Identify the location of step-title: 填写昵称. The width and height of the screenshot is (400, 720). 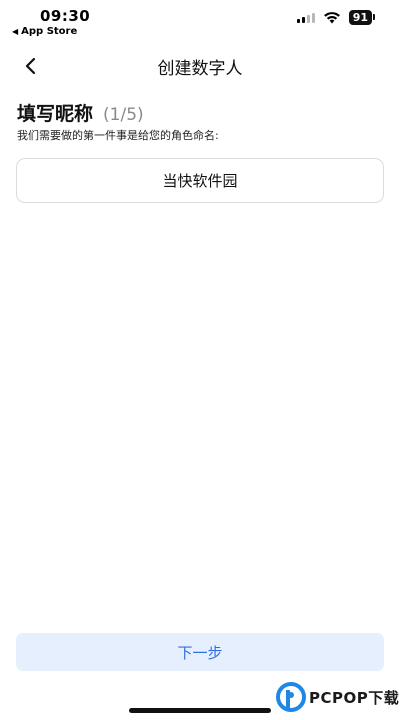
(55, 114).